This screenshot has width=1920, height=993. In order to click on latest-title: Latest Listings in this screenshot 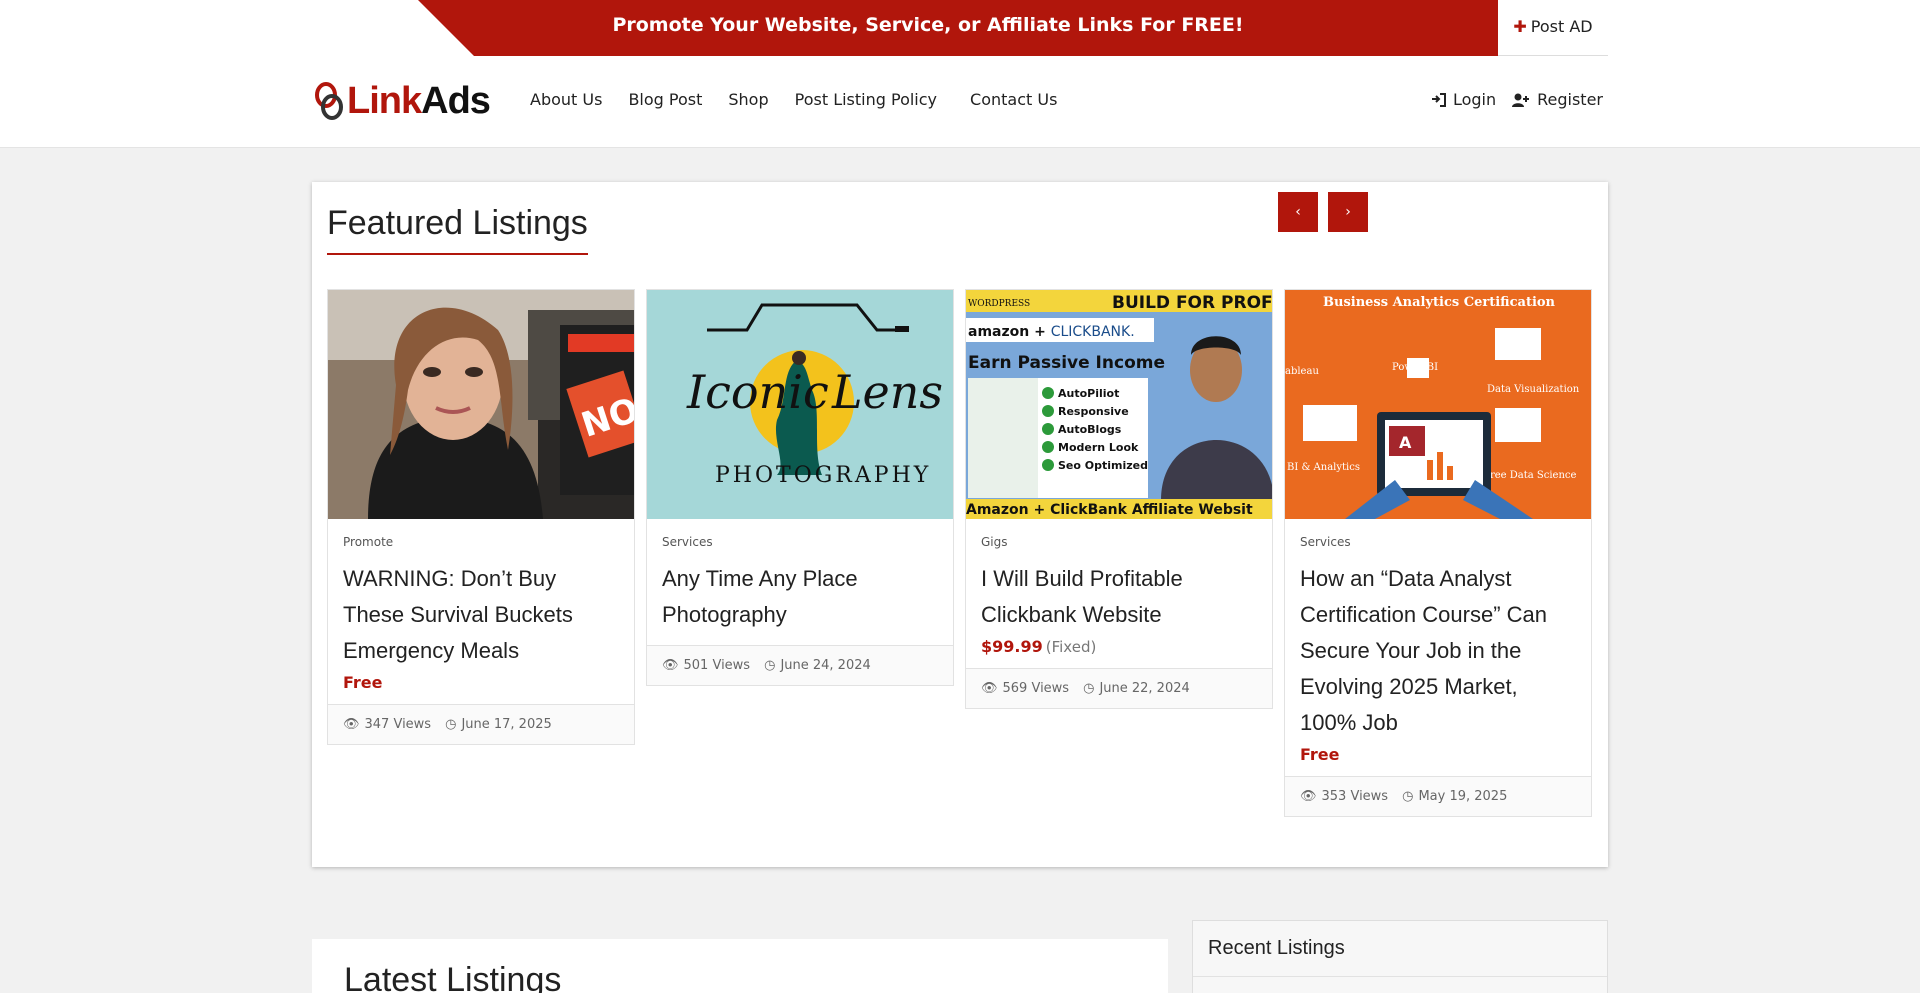, I will do `click(453, 977)`.